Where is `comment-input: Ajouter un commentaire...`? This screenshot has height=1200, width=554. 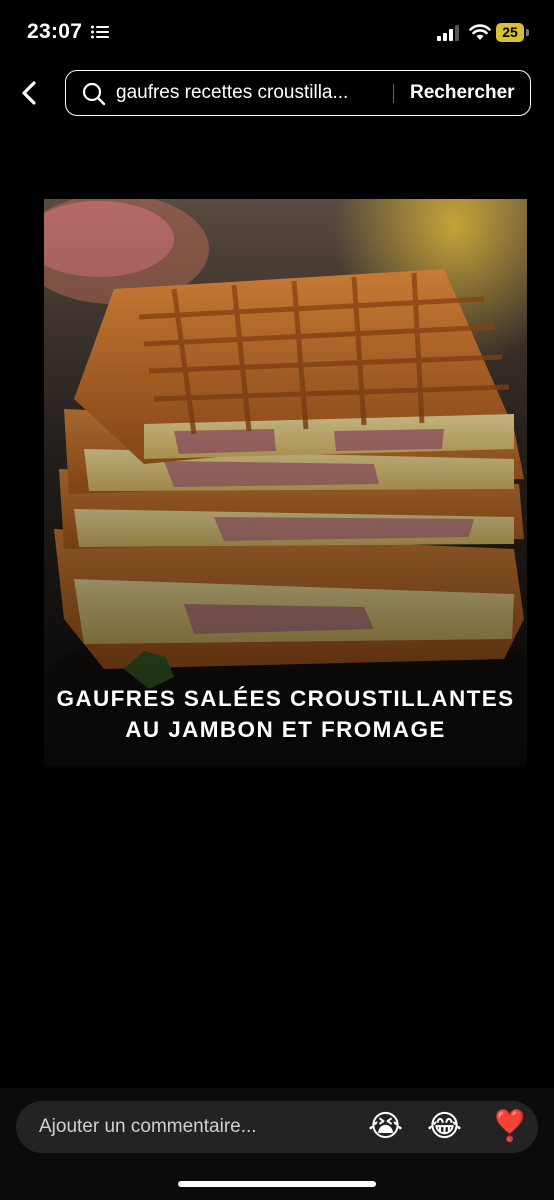 comment-input: Ajouter un commentaire... is located at coordinates (148, 1127).